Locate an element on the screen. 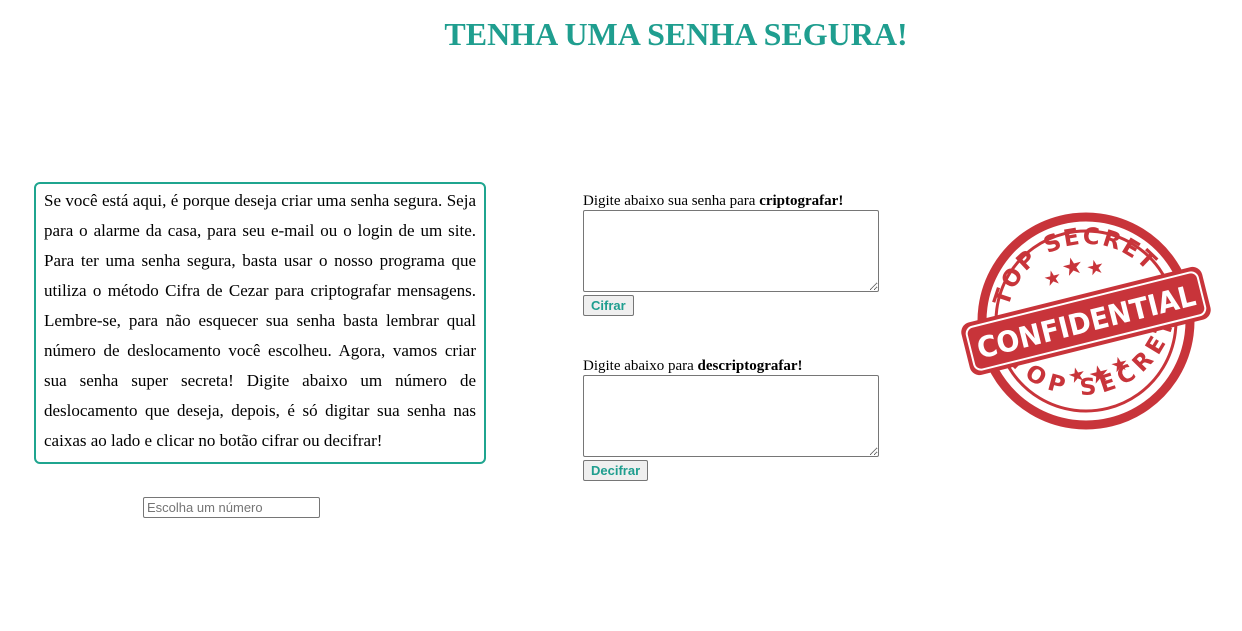 The width and height of the screenshot is (1242, 631). decrypt-button: Decifrar is located at coordinates (616, 470).